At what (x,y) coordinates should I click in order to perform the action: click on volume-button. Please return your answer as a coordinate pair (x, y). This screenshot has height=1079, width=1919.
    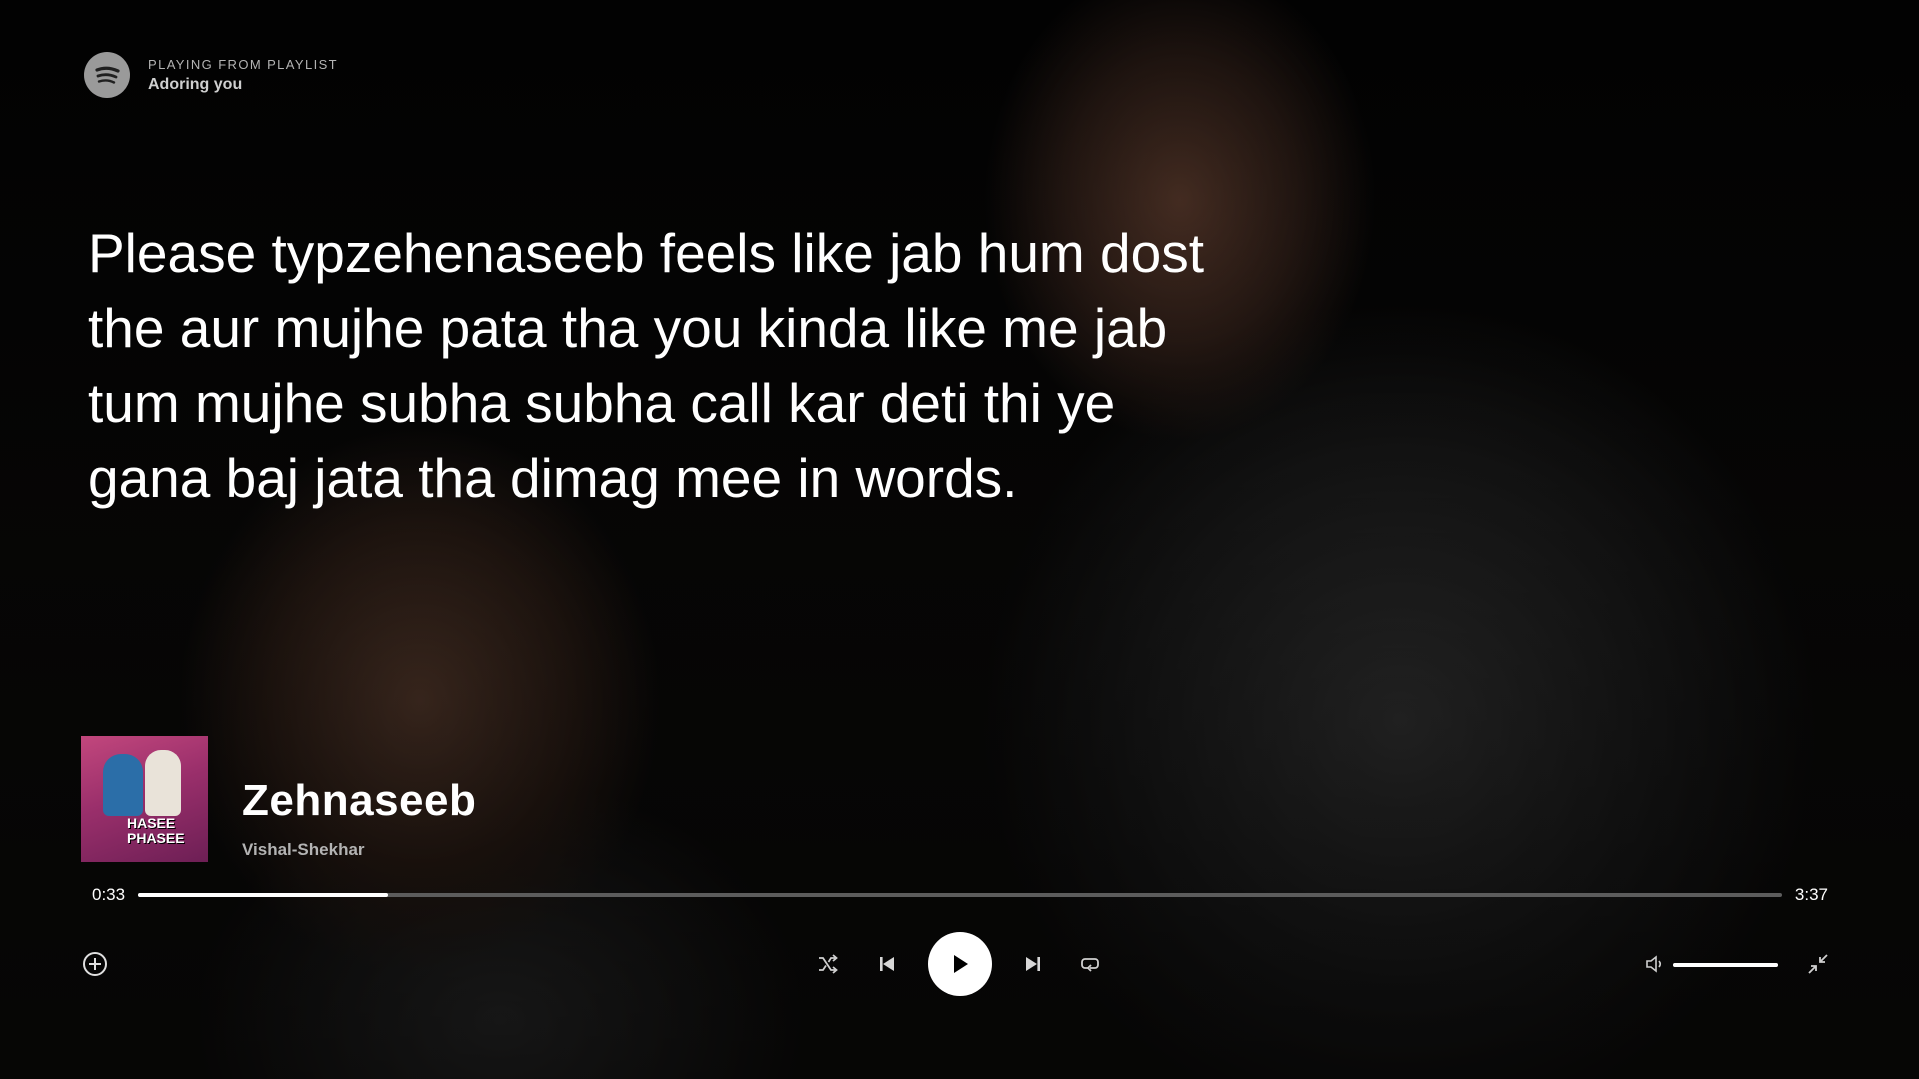
    Looking at the image, I should click on (1655, 964).